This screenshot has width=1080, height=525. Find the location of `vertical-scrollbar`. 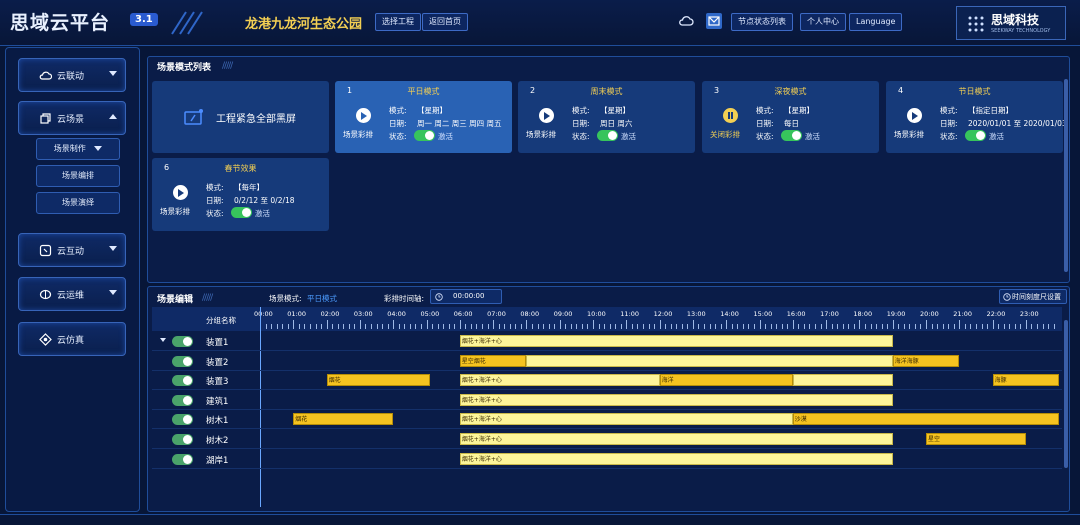

vertical-scrollbar is located at coordinates (1066, 394).